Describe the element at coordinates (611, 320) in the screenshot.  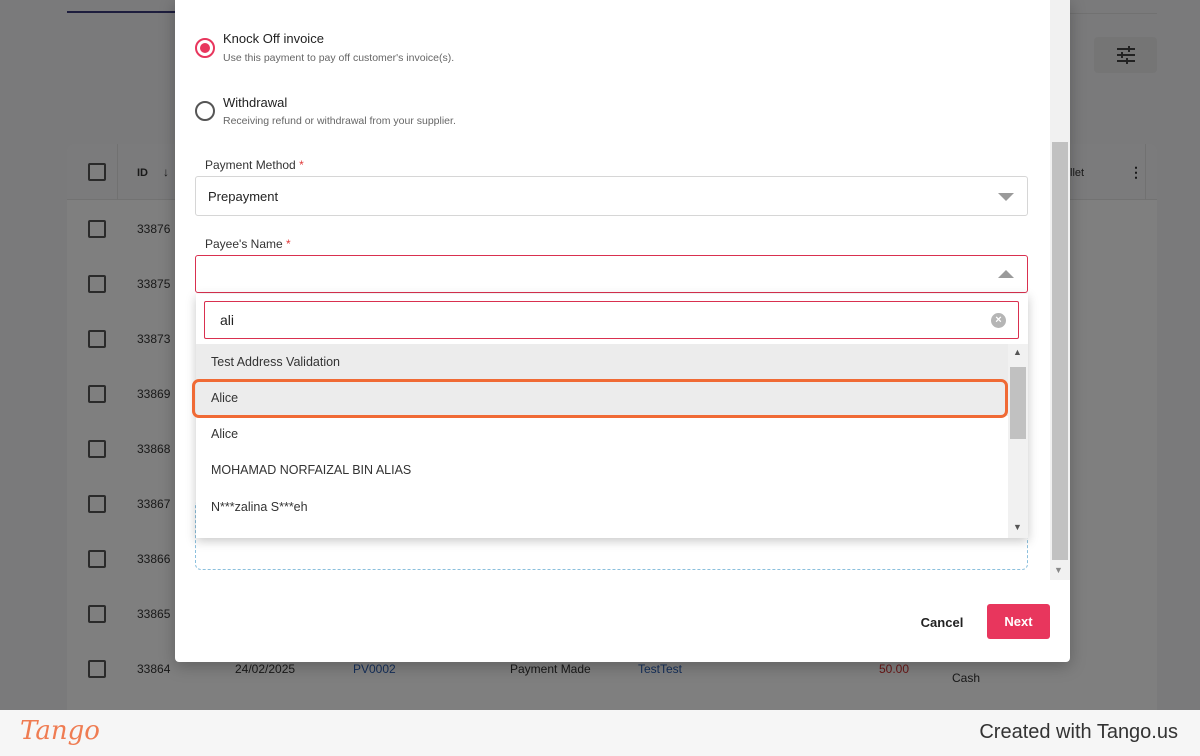
I see `payee-search-input` at that location.